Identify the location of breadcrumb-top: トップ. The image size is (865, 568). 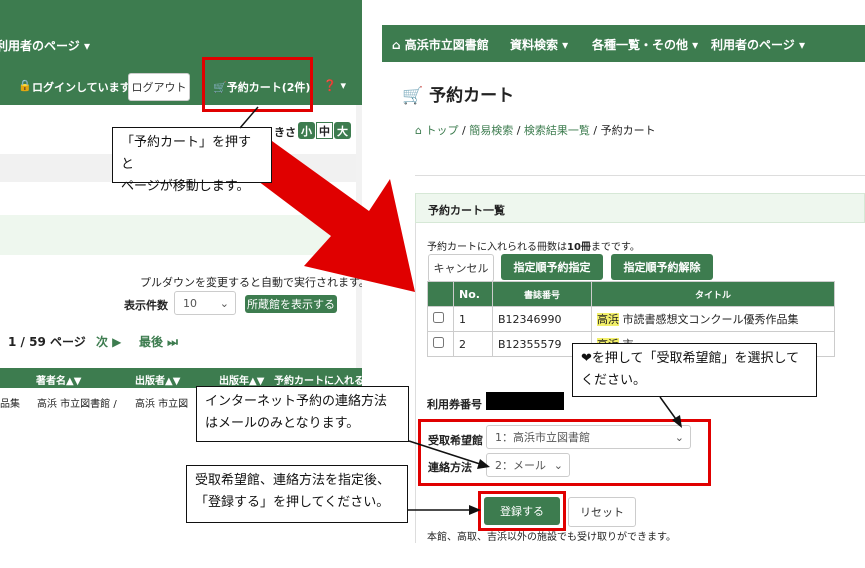
(441, 130).